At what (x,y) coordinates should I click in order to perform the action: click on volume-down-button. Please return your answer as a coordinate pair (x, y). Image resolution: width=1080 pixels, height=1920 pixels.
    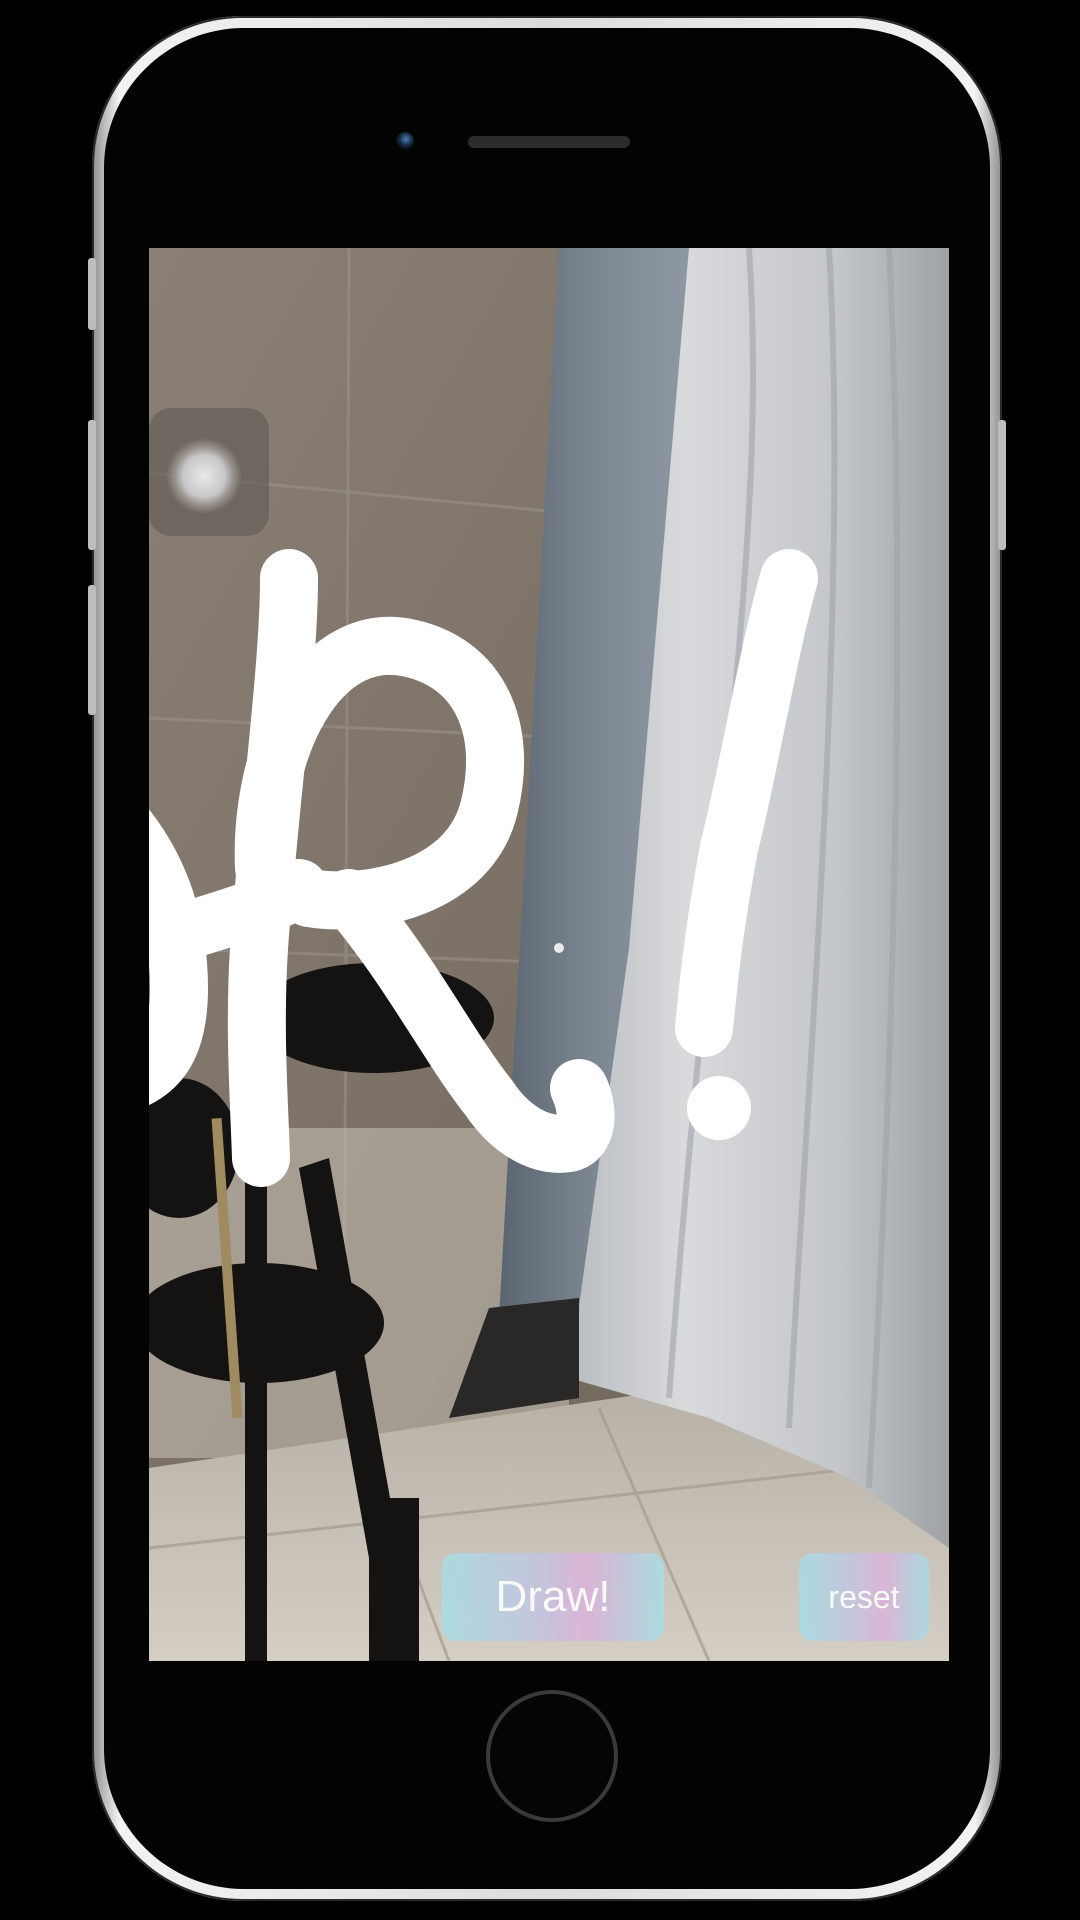
    Looking at the image, I should click on (92, 650).